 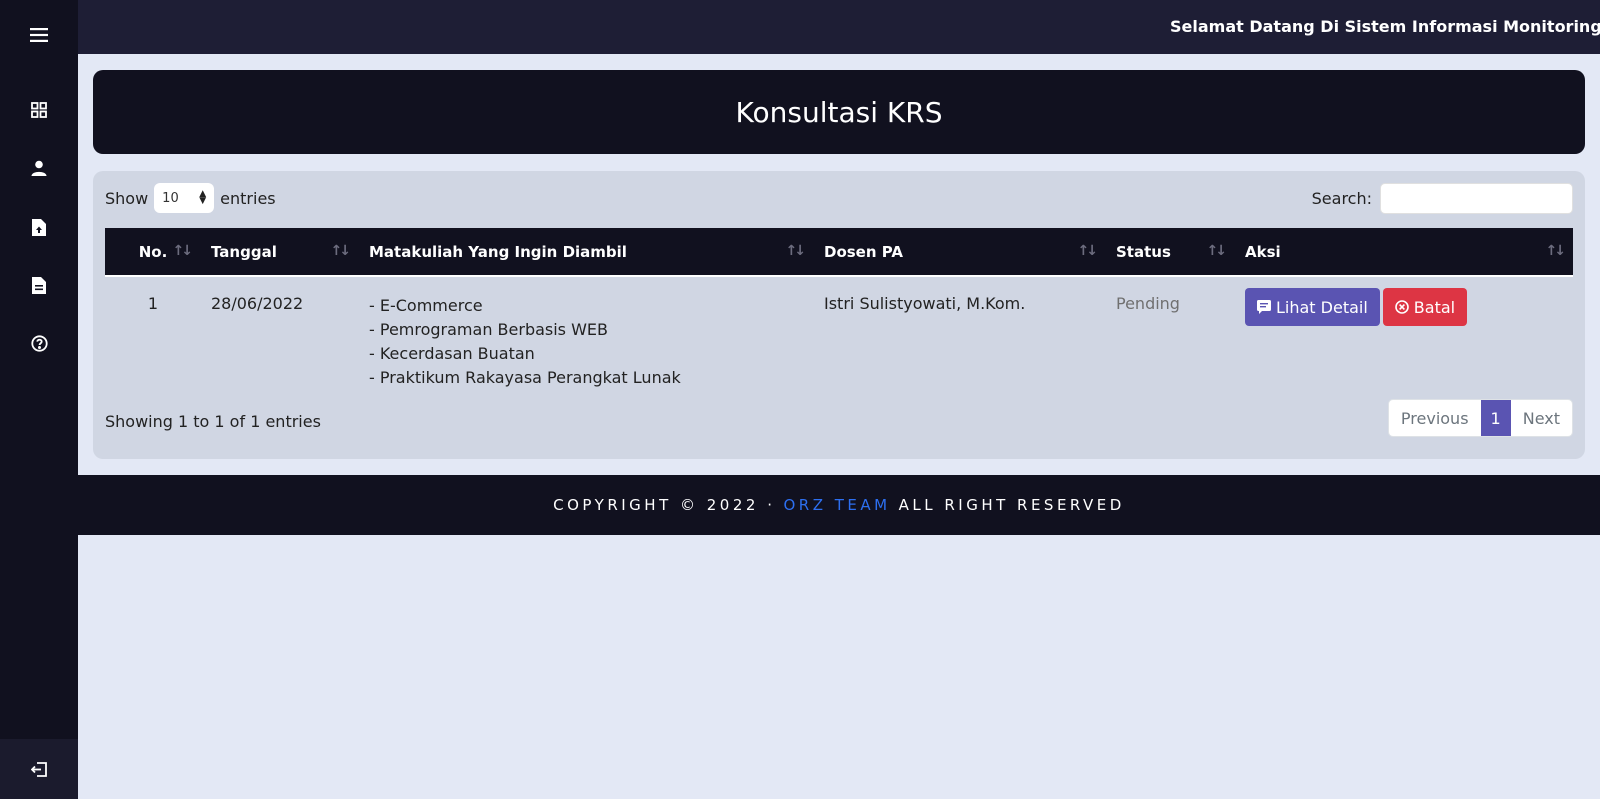 I want to click on help-icon, so click(x=39, y=343).